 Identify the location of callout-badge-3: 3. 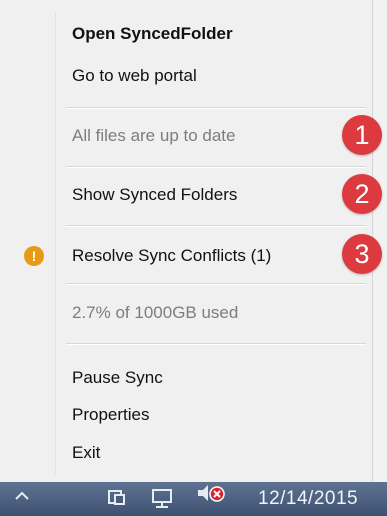
(362, 254).